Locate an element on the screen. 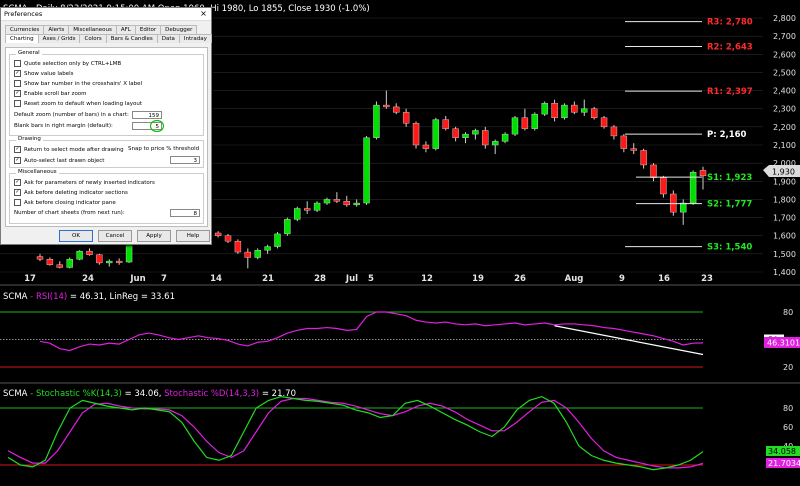 The height and width of the screenshot is (486, 800). stoch-tick-label: 60 is located at coordinates (788, 427).